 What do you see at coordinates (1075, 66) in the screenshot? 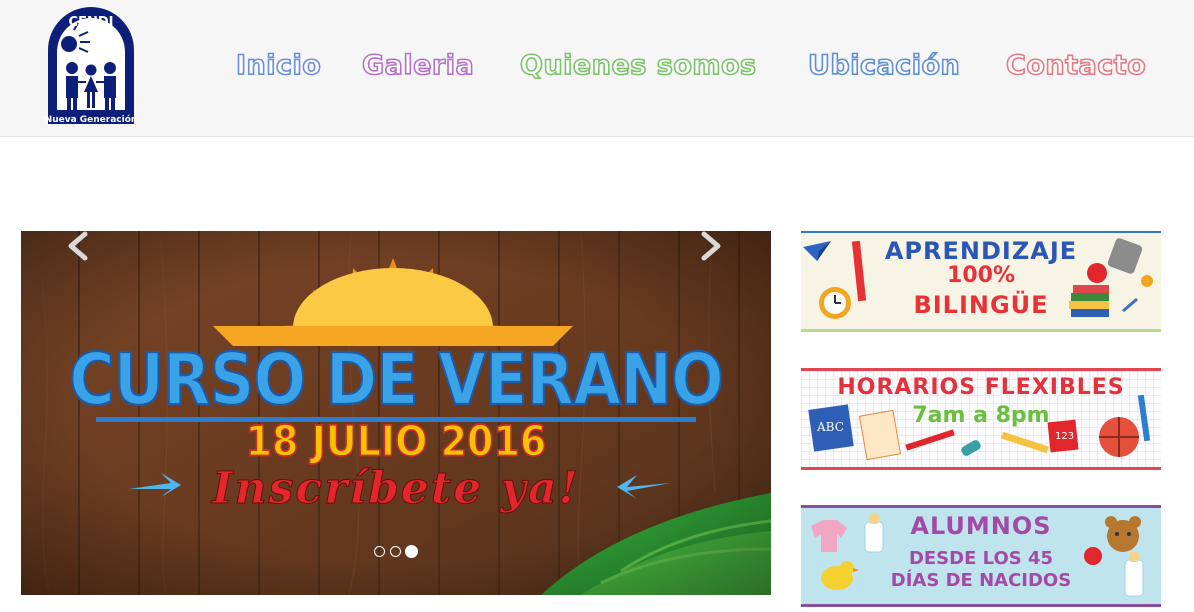
I see `nav-contacto: Contacto` at bounding box center [1075, 66].